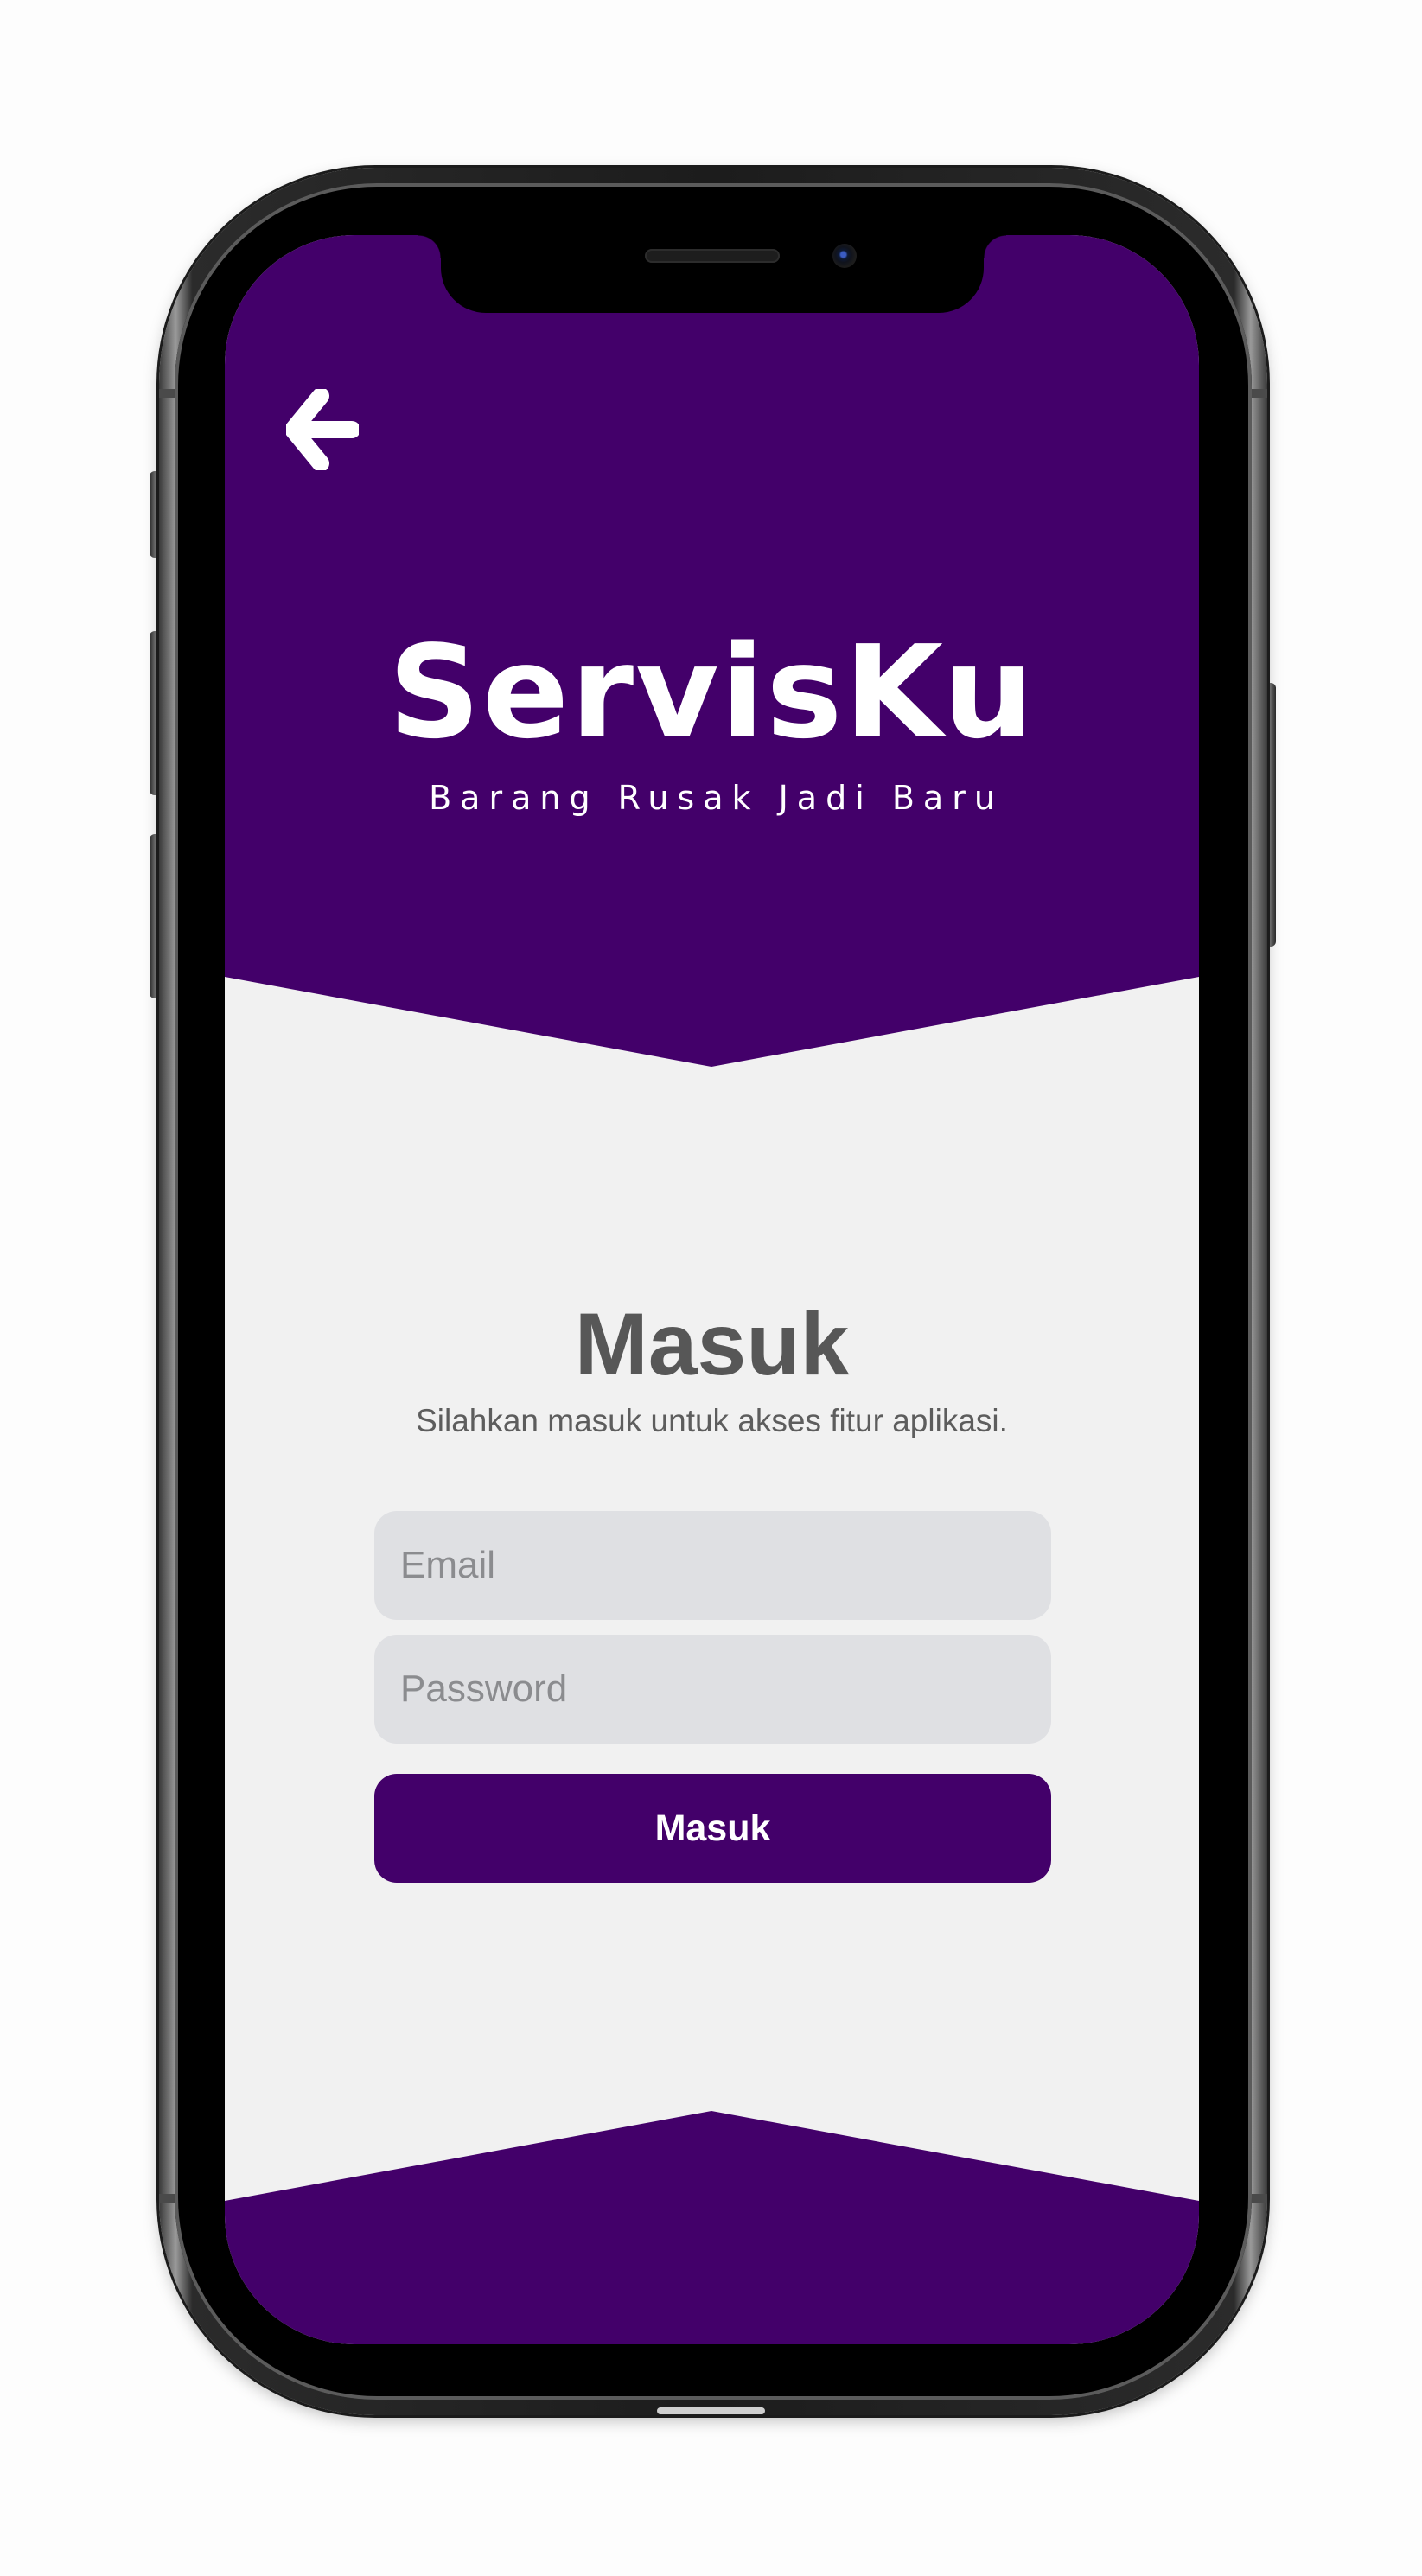  I want to click on app-tagline: Barang Rusak Jadi Baru, so click(716, 798).